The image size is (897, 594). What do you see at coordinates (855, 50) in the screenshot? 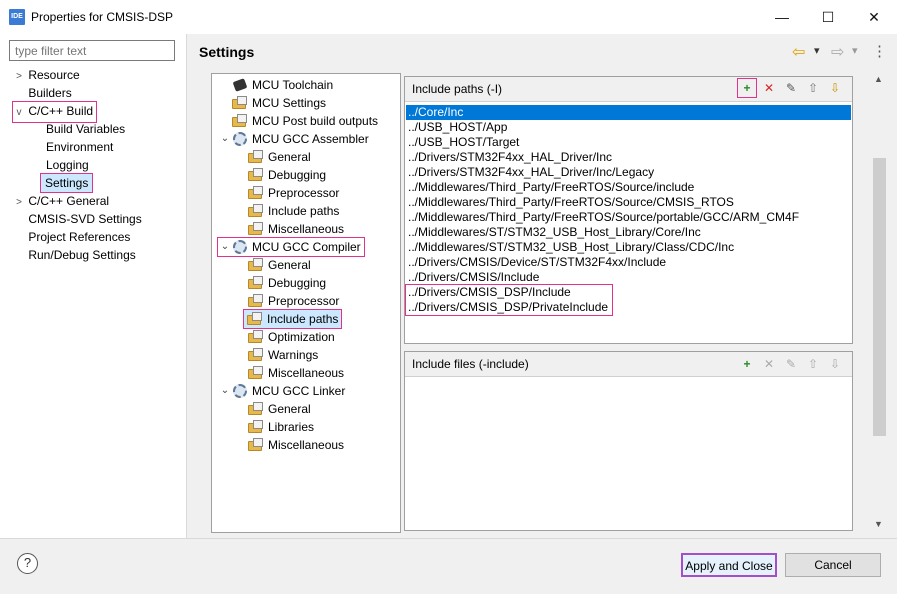
I see `forward-dropdown-icon: ▾` at bounding box center [855, 50].